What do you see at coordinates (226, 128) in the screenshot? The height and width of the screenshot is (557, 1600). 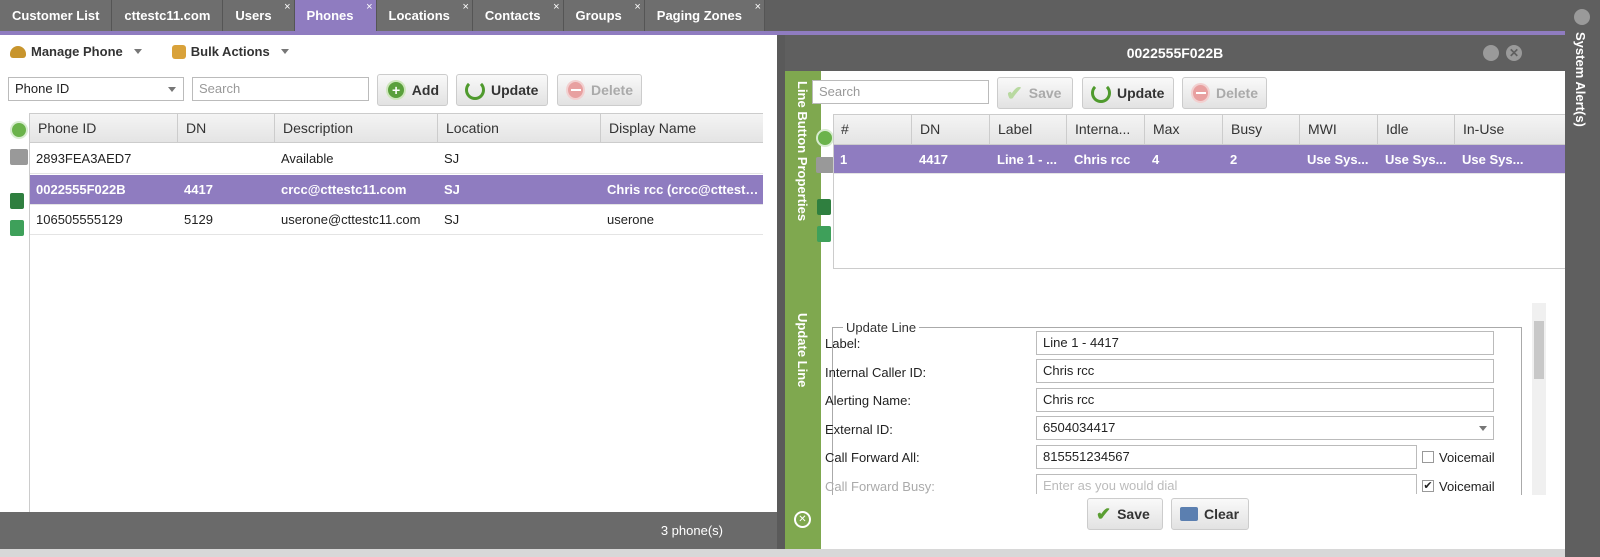 I see `column-header: DN` at bounding box center [226, 128].